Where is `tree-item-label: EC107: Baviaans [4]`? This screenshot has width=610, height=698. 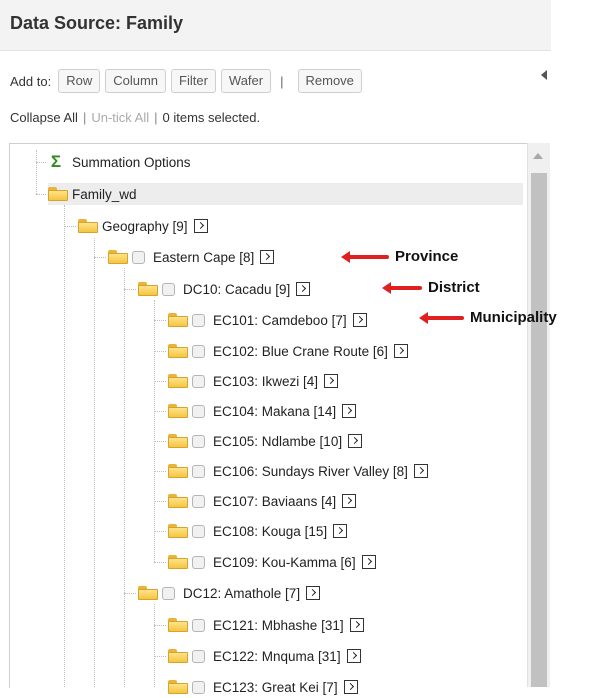
tree-item-label: EC107: Baviaans [4] is located at coordinates (275, 501).